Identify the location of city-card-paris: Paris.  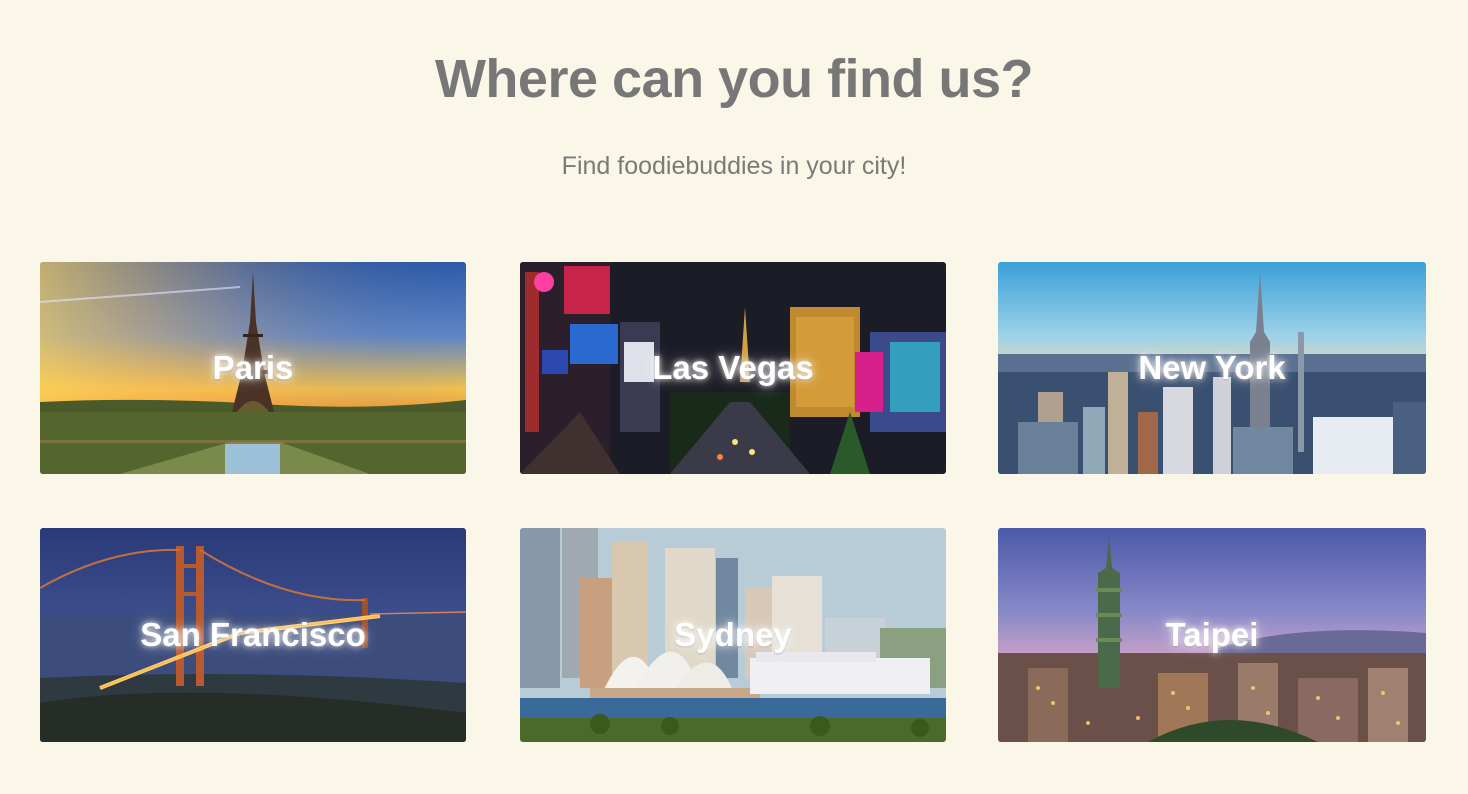
(253, 368).